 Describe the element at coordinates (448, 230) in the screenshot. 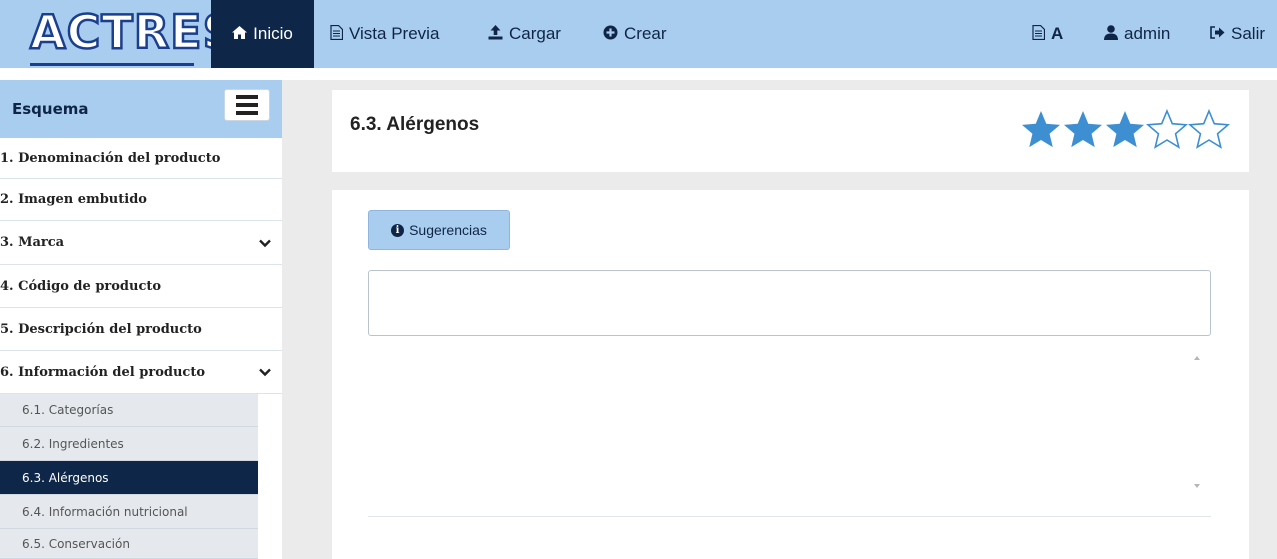

I see `suggestions-button-label: Sugerencias` at that location.